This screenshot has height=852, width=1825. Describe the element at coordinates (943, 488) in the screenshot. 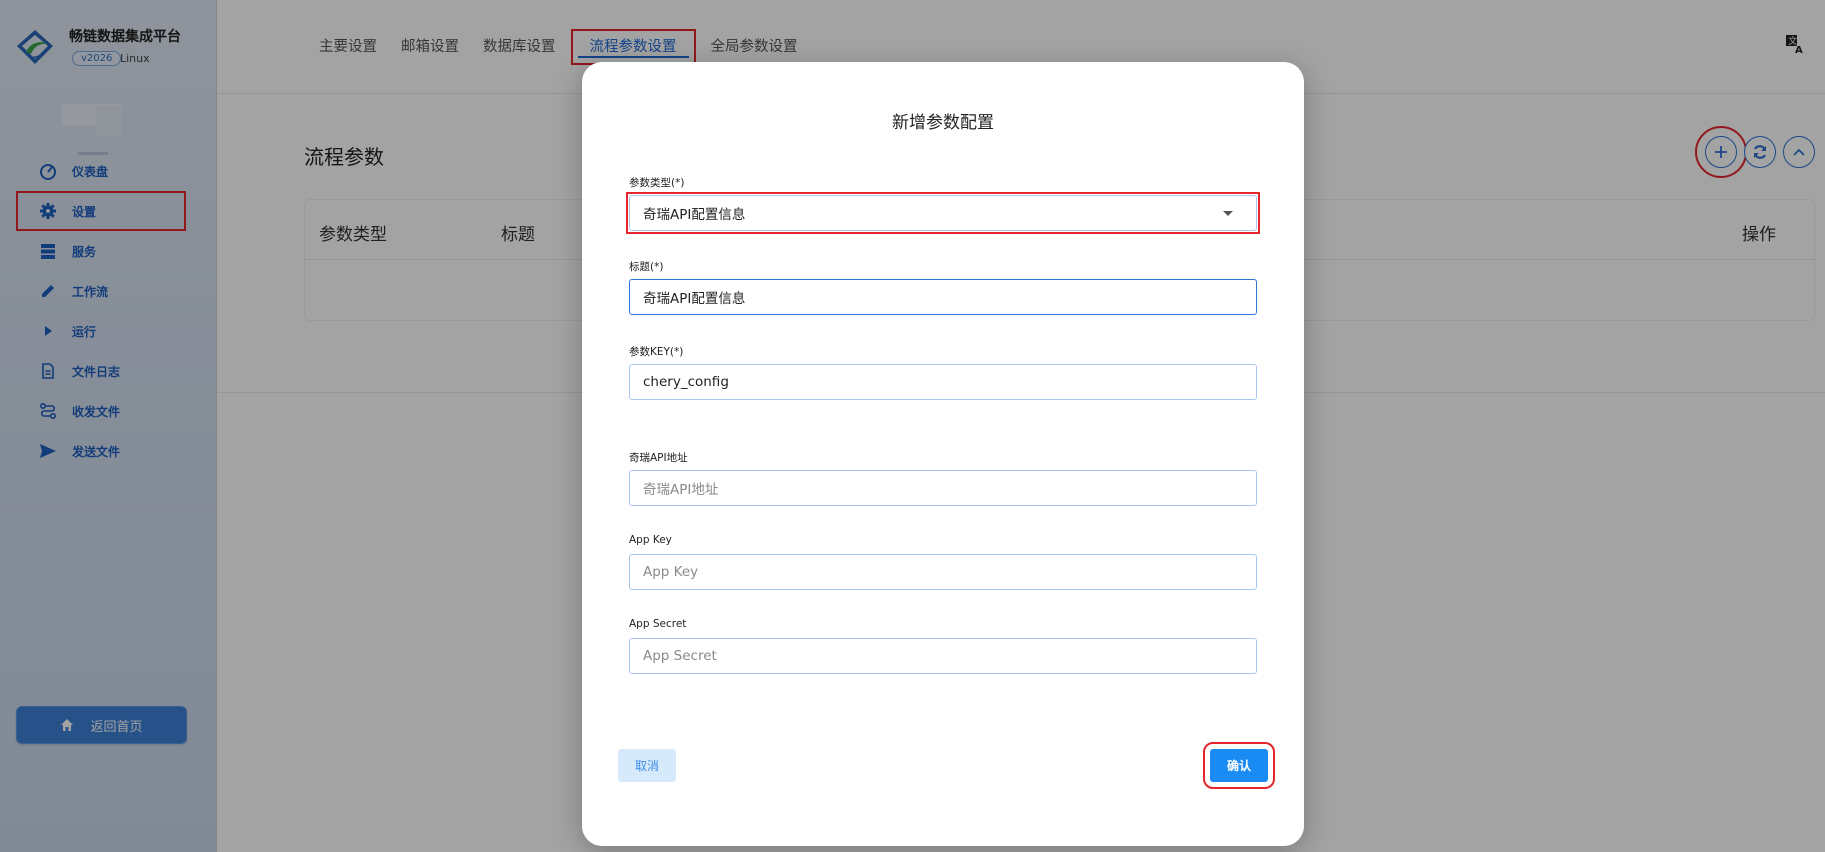

I see `api-url-input: 奇瑞API地址` at that location.